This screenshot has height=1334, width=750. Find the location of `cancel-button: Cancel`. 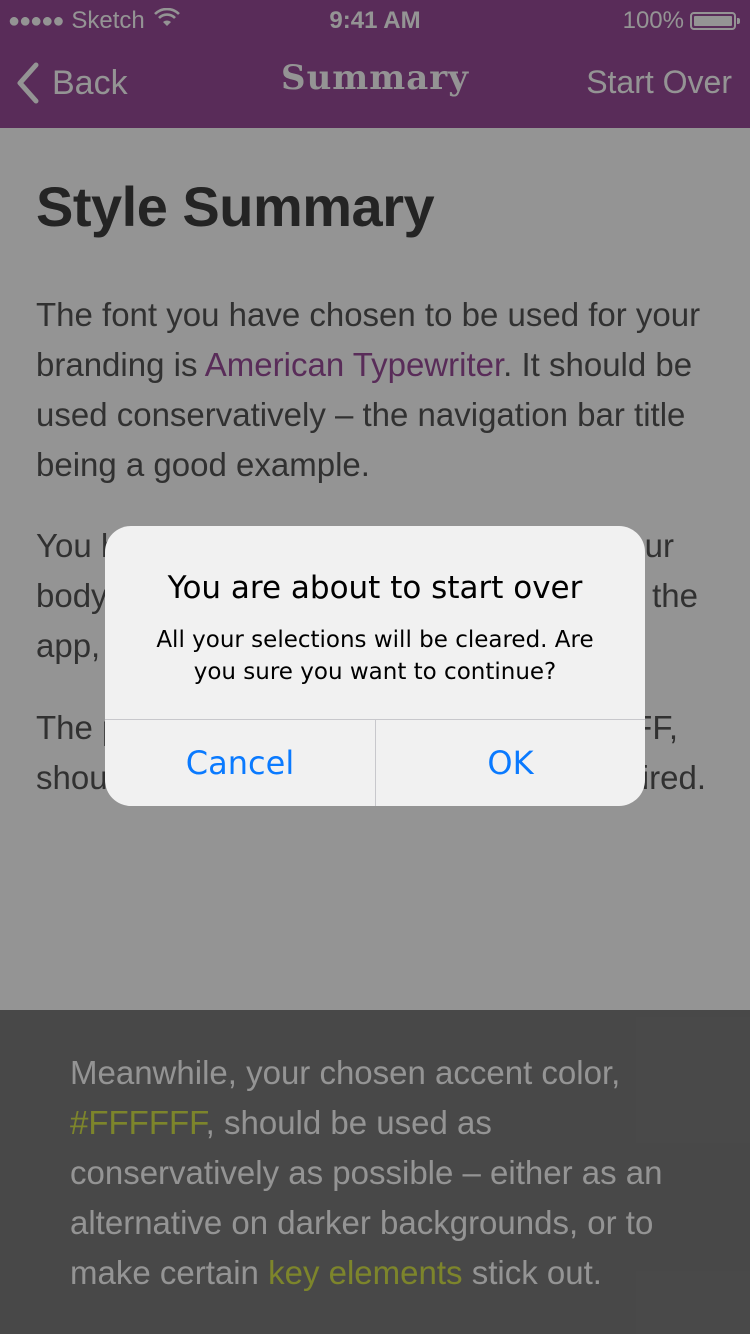

cancel-button: Cancel is located at coordinates (240, 763).